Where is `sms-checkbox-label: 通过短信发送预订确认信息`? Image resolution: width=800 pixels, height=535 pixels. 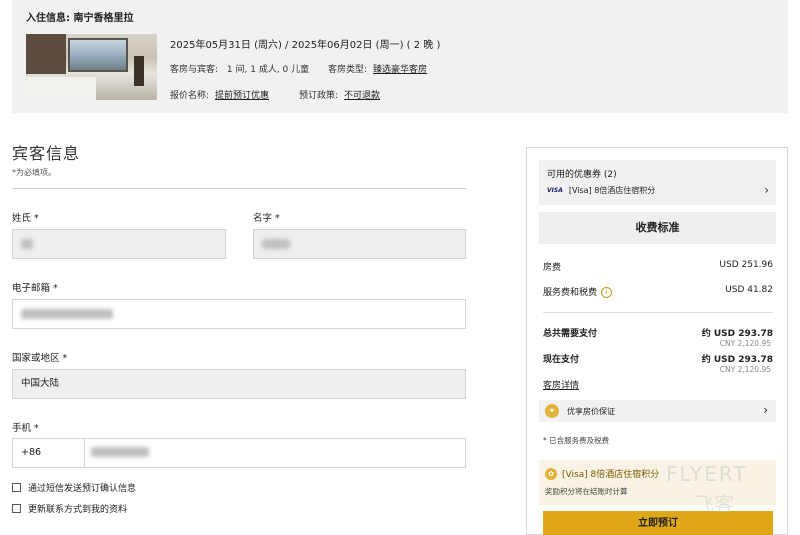 sms-checkbox-label: 通过短信发送预订确认信息 is located at coordinates (82, 489).